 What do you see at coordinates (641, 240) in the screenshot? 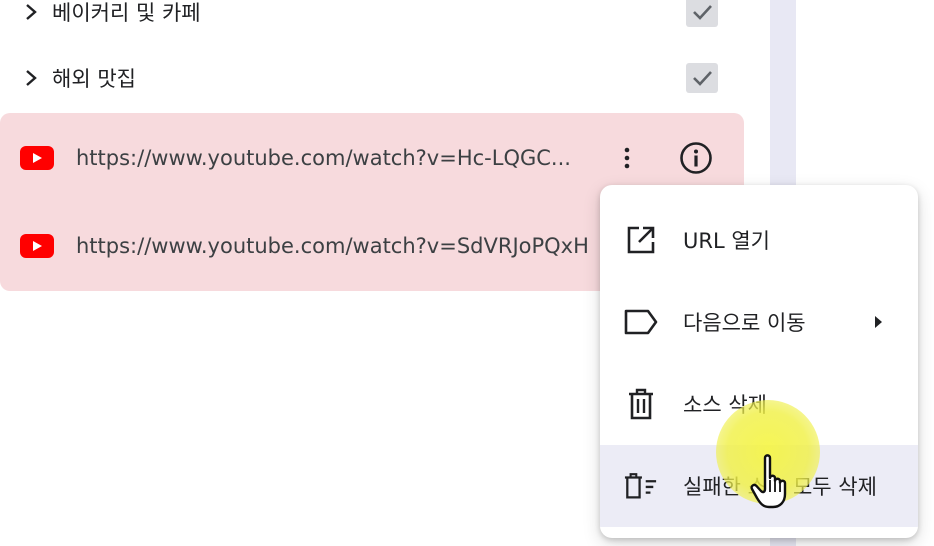
I see `open-in-new-icon` at bounding box center [641, 240].